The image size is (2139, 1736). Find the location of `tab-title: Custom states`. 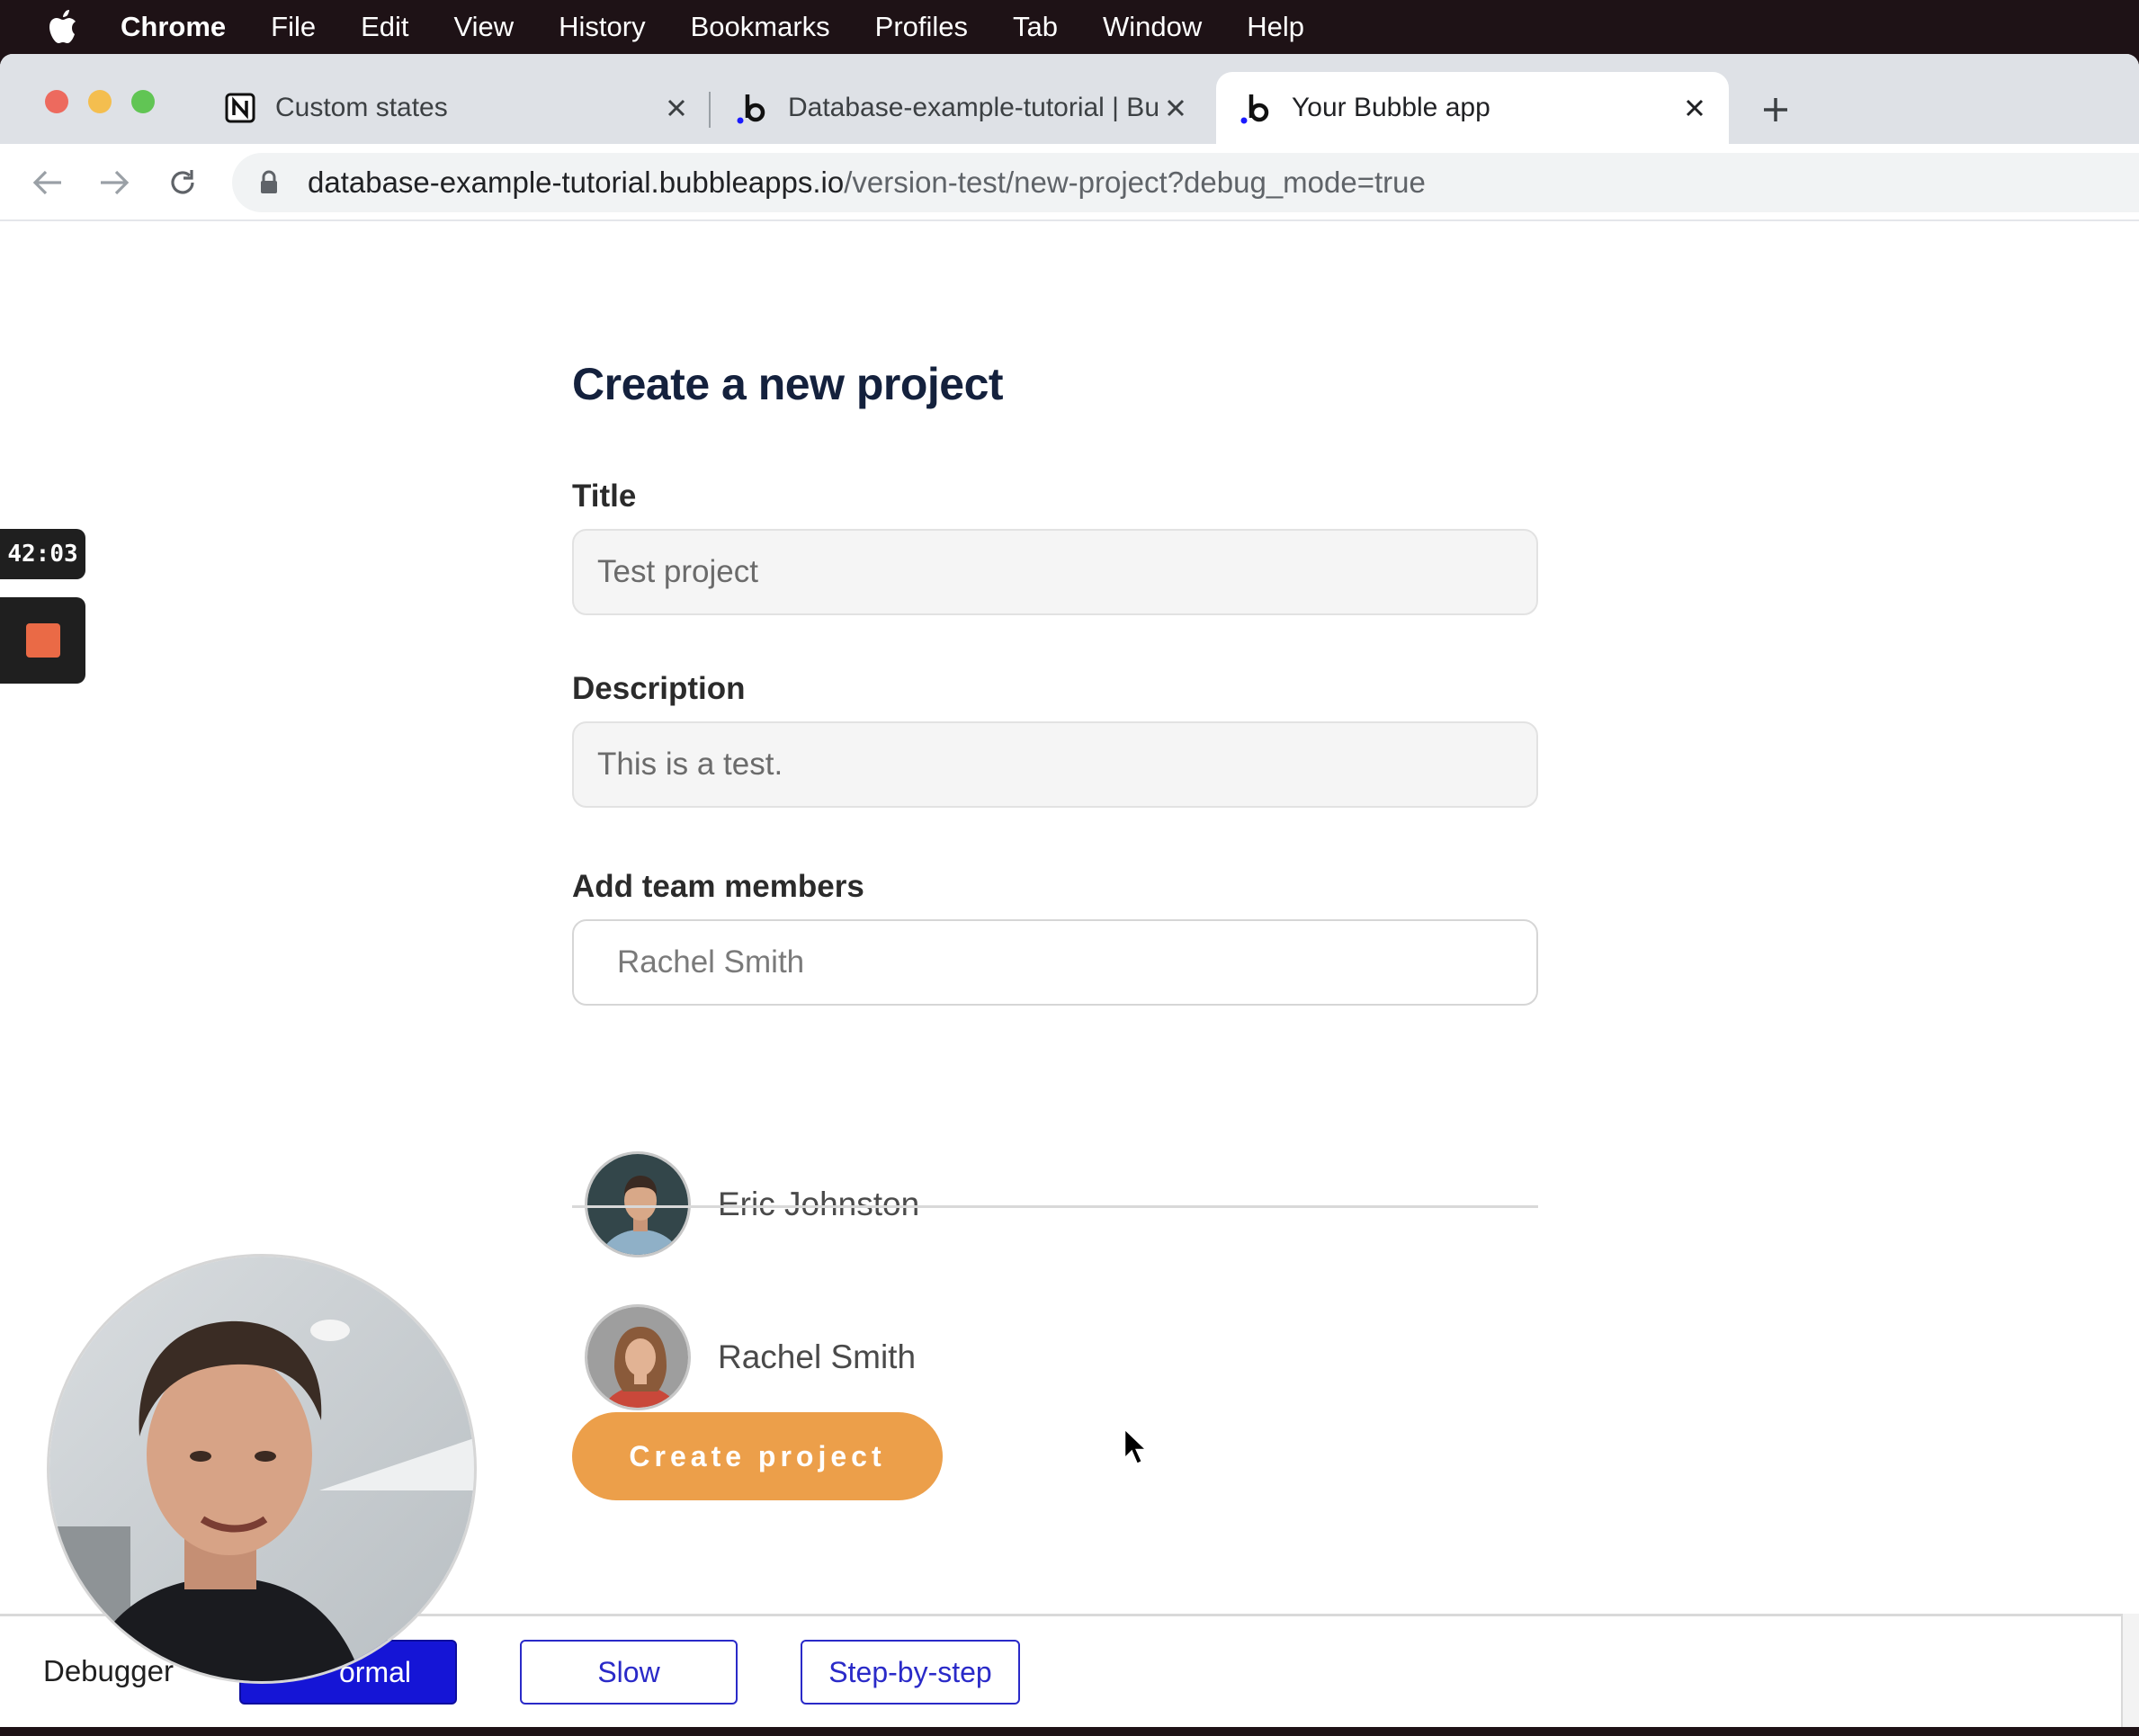

tab-title: Custom states is located at coordinates (361, 107).